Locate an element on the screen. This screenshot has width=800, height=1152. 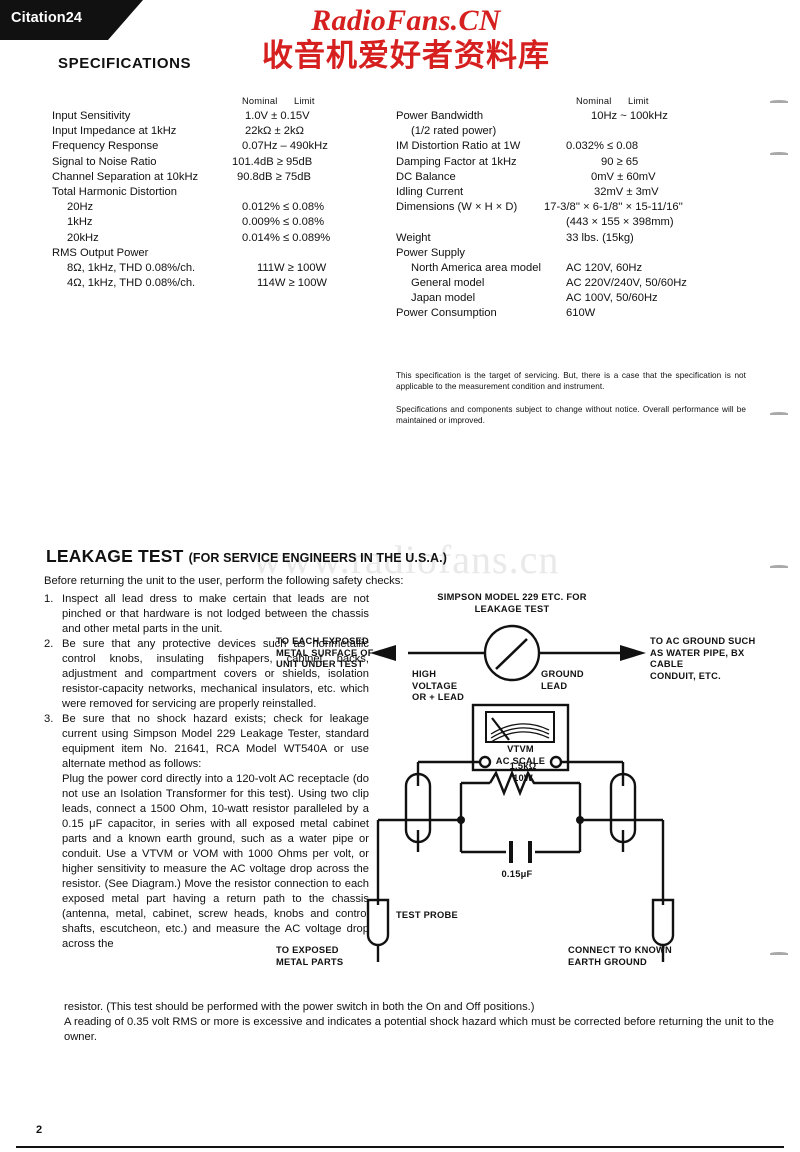
arrow-head-right is located at coordinates (633, 653).